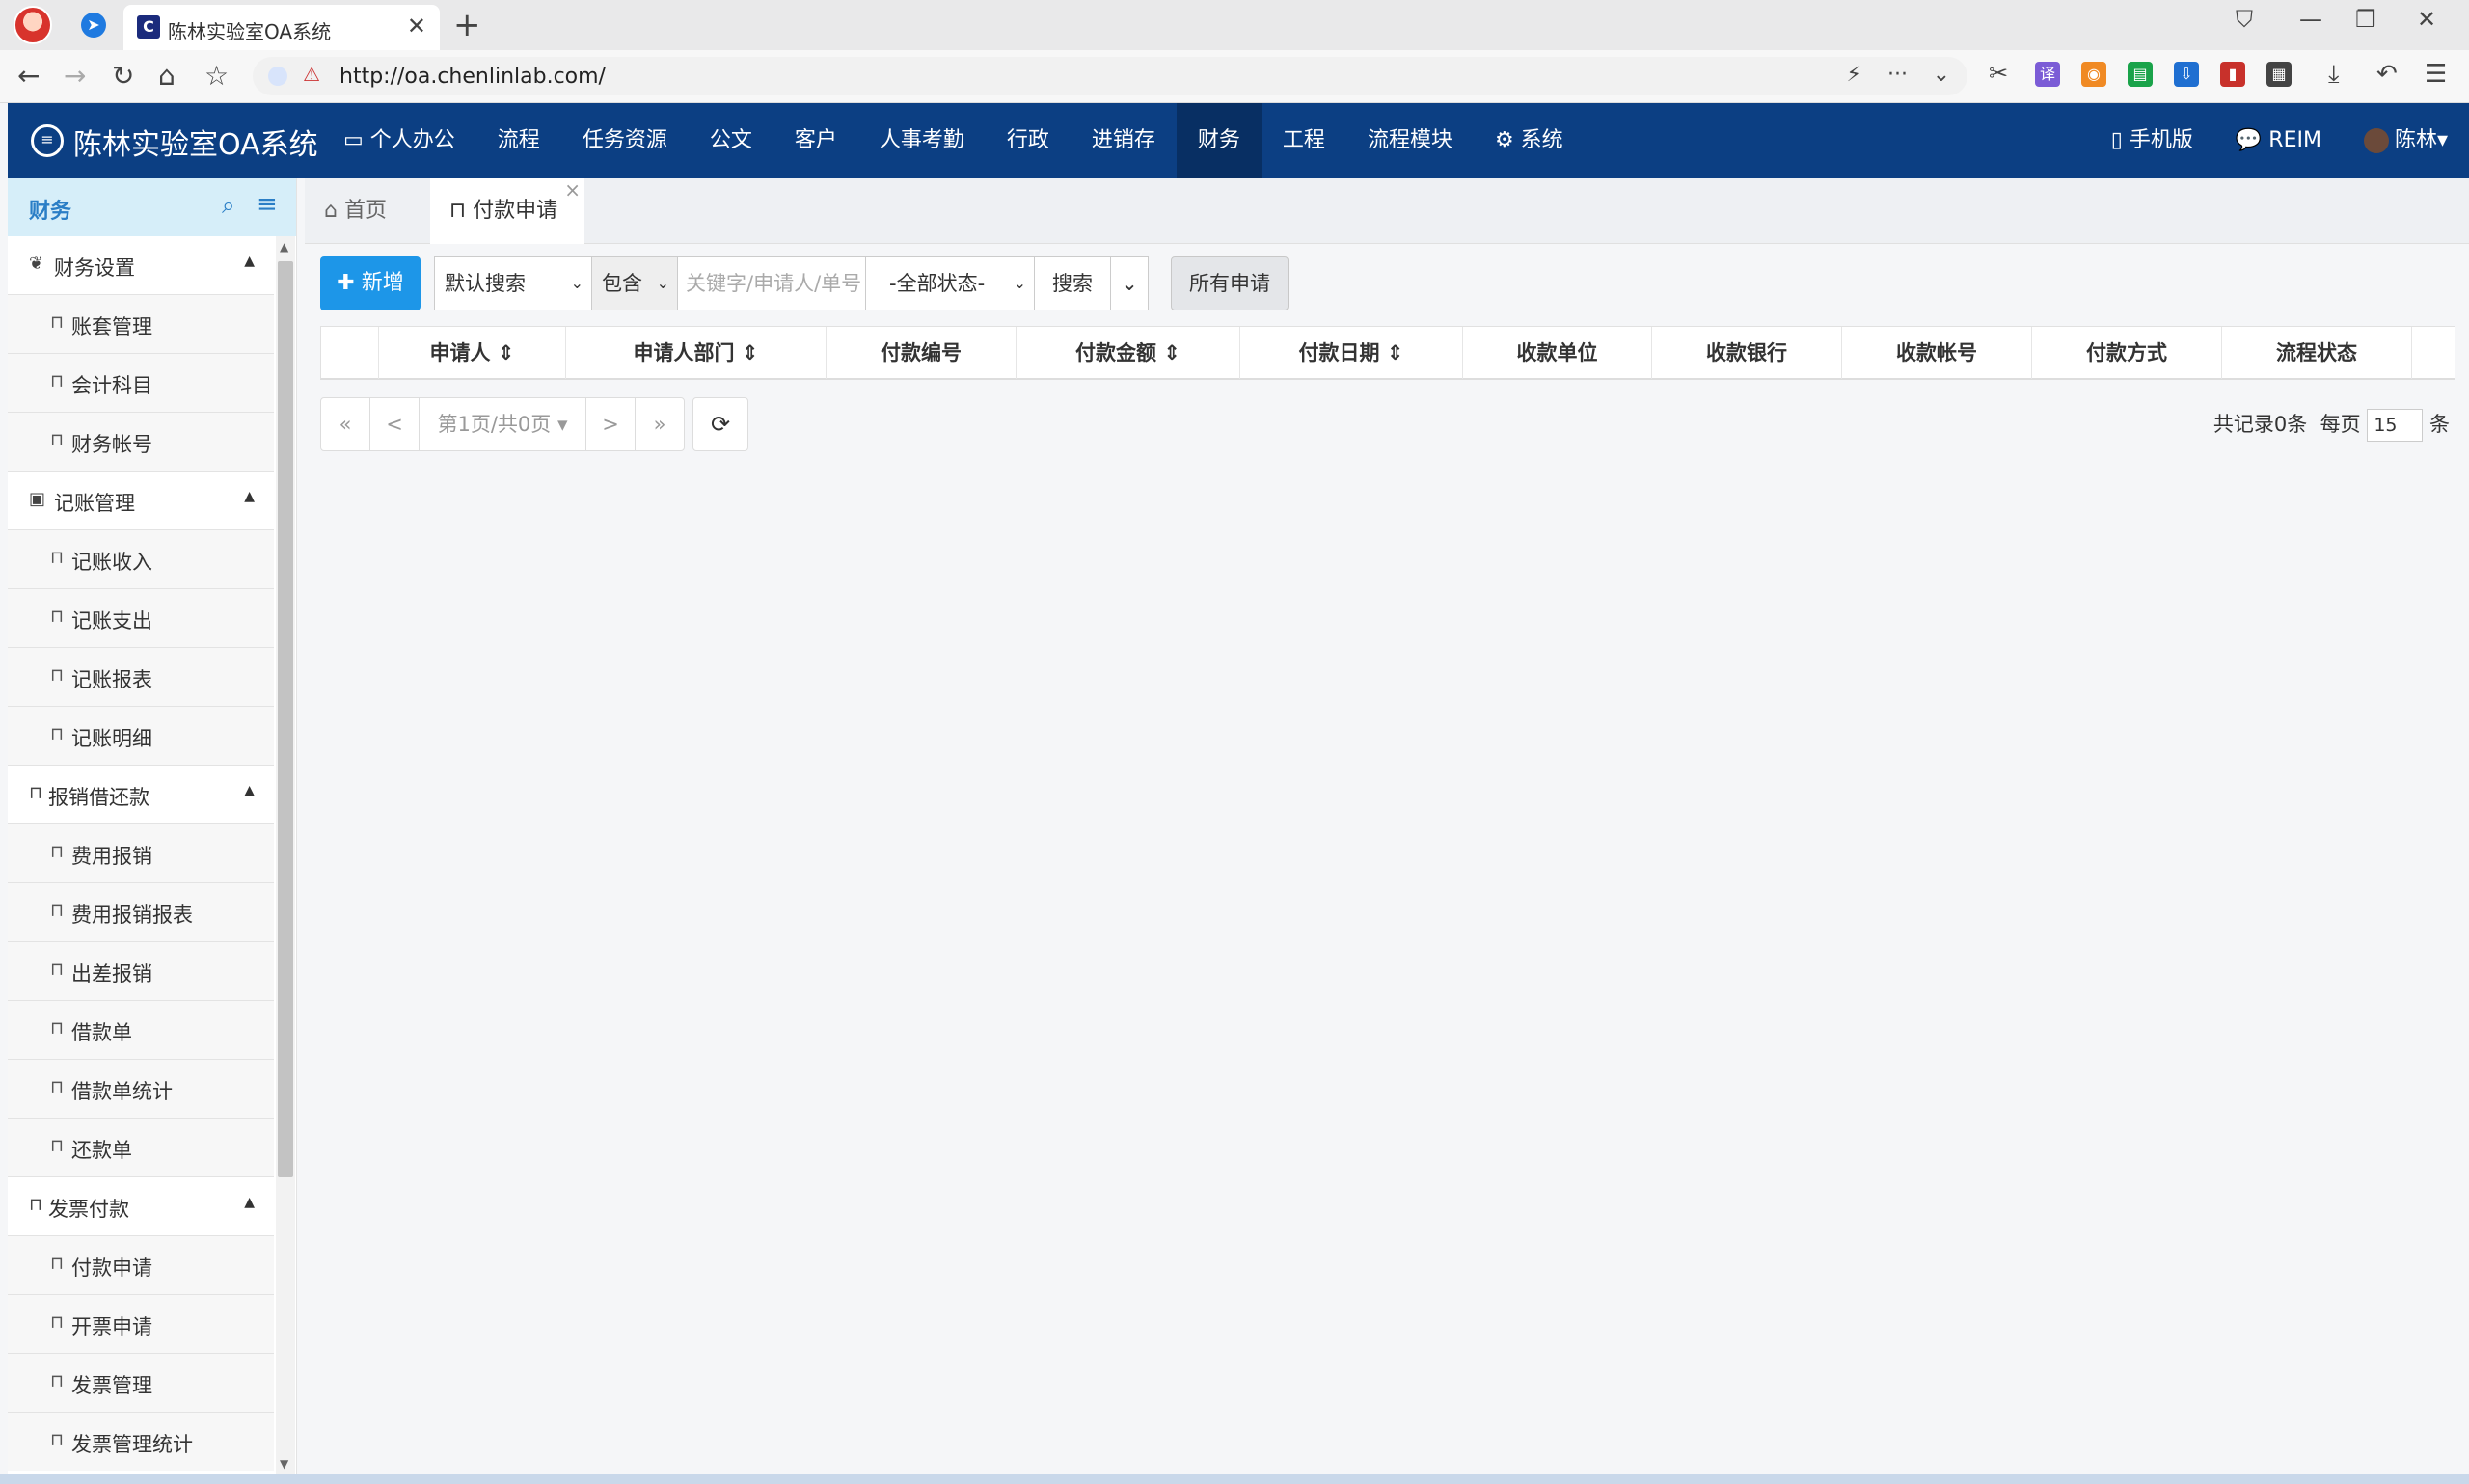  I want to click on sidebar-item: ⊓ 借款单, so click(141, 1030).